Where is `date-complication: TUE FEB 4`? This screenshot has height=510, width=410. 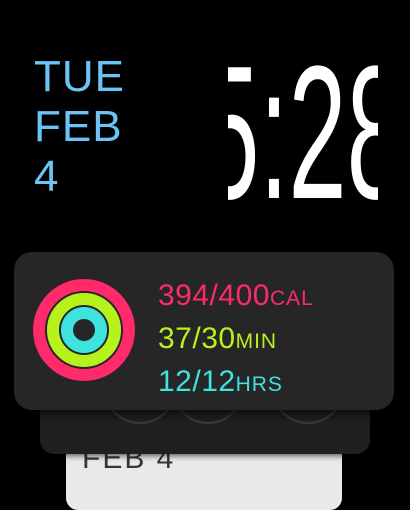 date-complication: TUE FEB 4 is located at coordinates (79, 127).